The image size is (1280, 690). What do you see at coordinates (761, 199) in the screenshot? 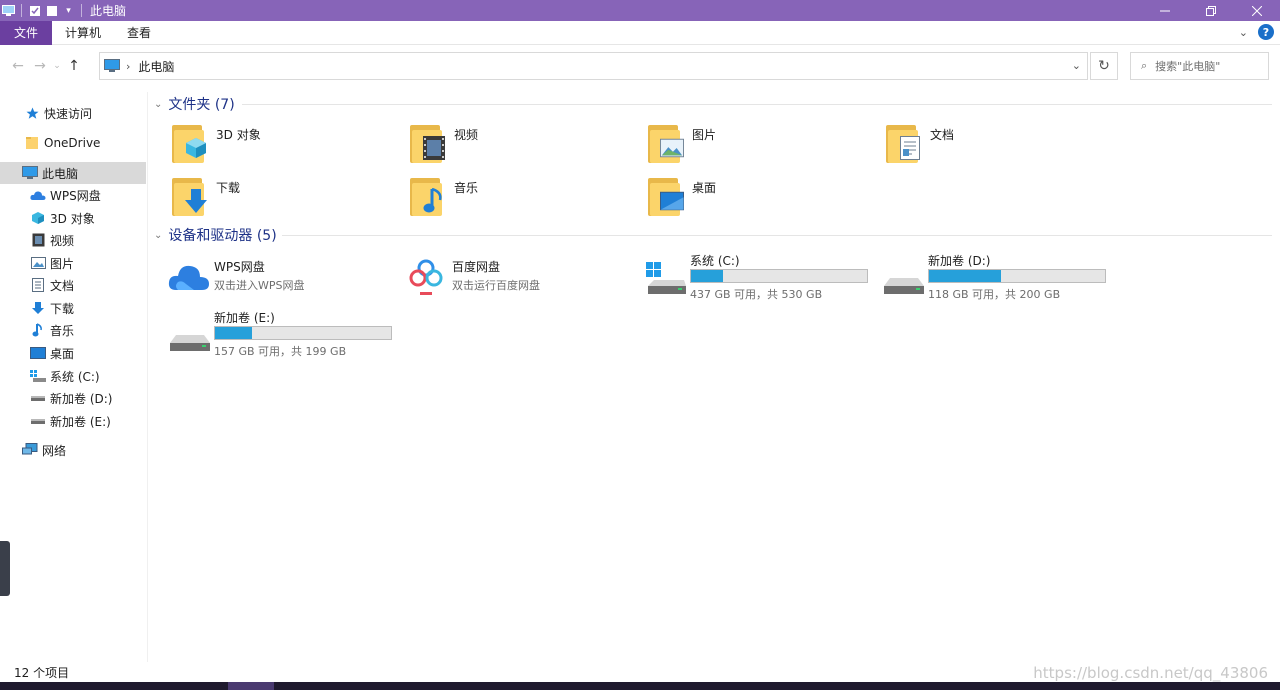
I see `folder-tile-desktop: 桌面` at bounding box center [761, 199].